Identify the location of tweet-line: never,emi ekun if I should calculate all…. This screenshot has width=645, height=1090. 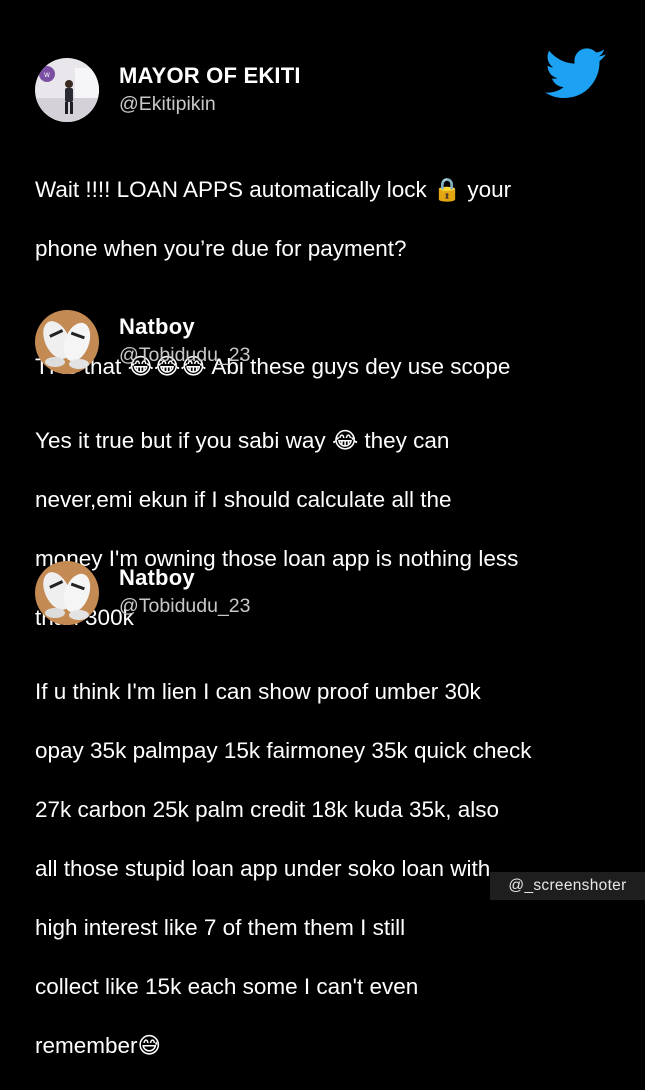
(243, 499).